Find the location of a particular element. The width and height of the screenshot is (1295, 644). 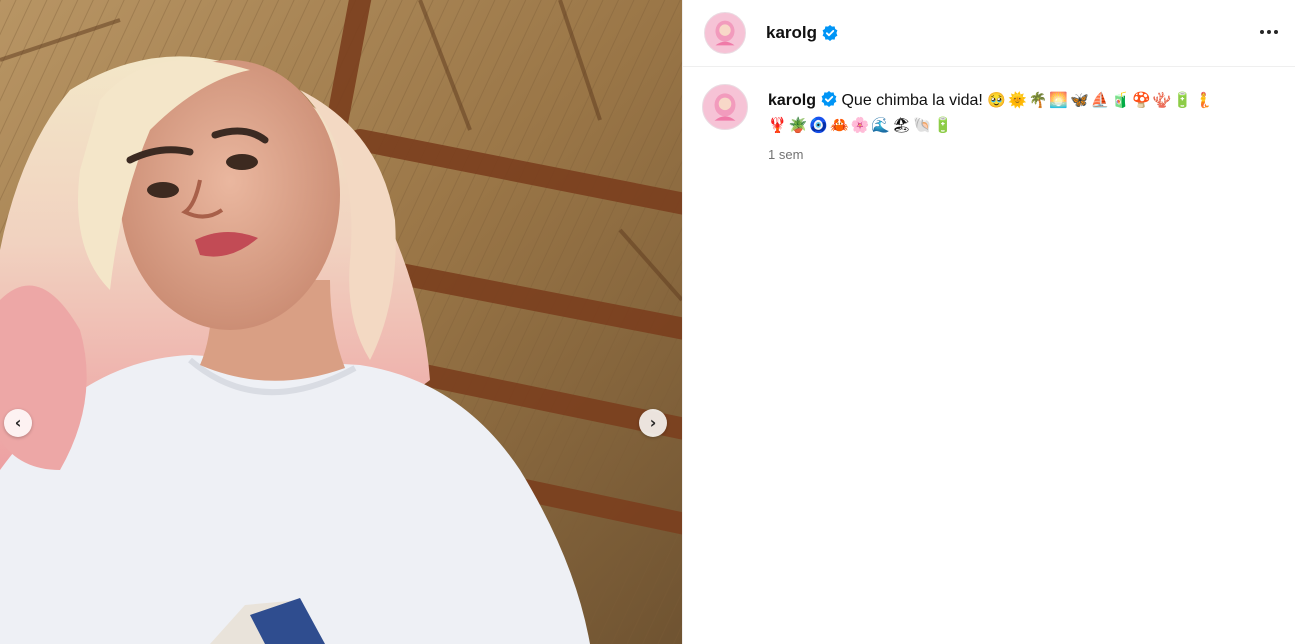

more-horizontal-icon is located at coordinates (1262, 32).